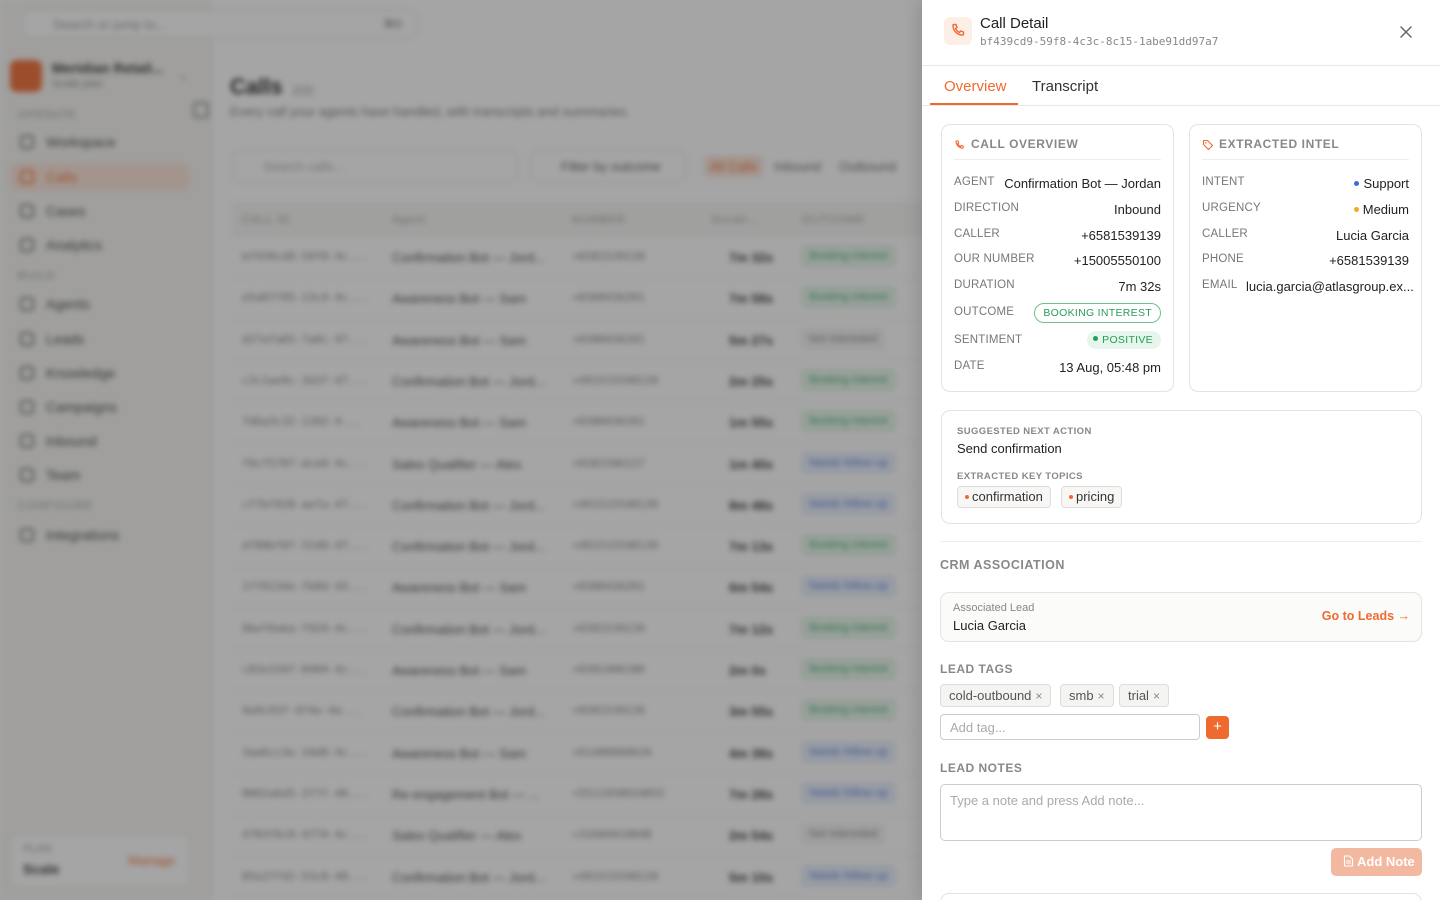  Describe the element at coordinates (1369, 260) in the screenshot. I see `phone-value: +6581539139` at that location.